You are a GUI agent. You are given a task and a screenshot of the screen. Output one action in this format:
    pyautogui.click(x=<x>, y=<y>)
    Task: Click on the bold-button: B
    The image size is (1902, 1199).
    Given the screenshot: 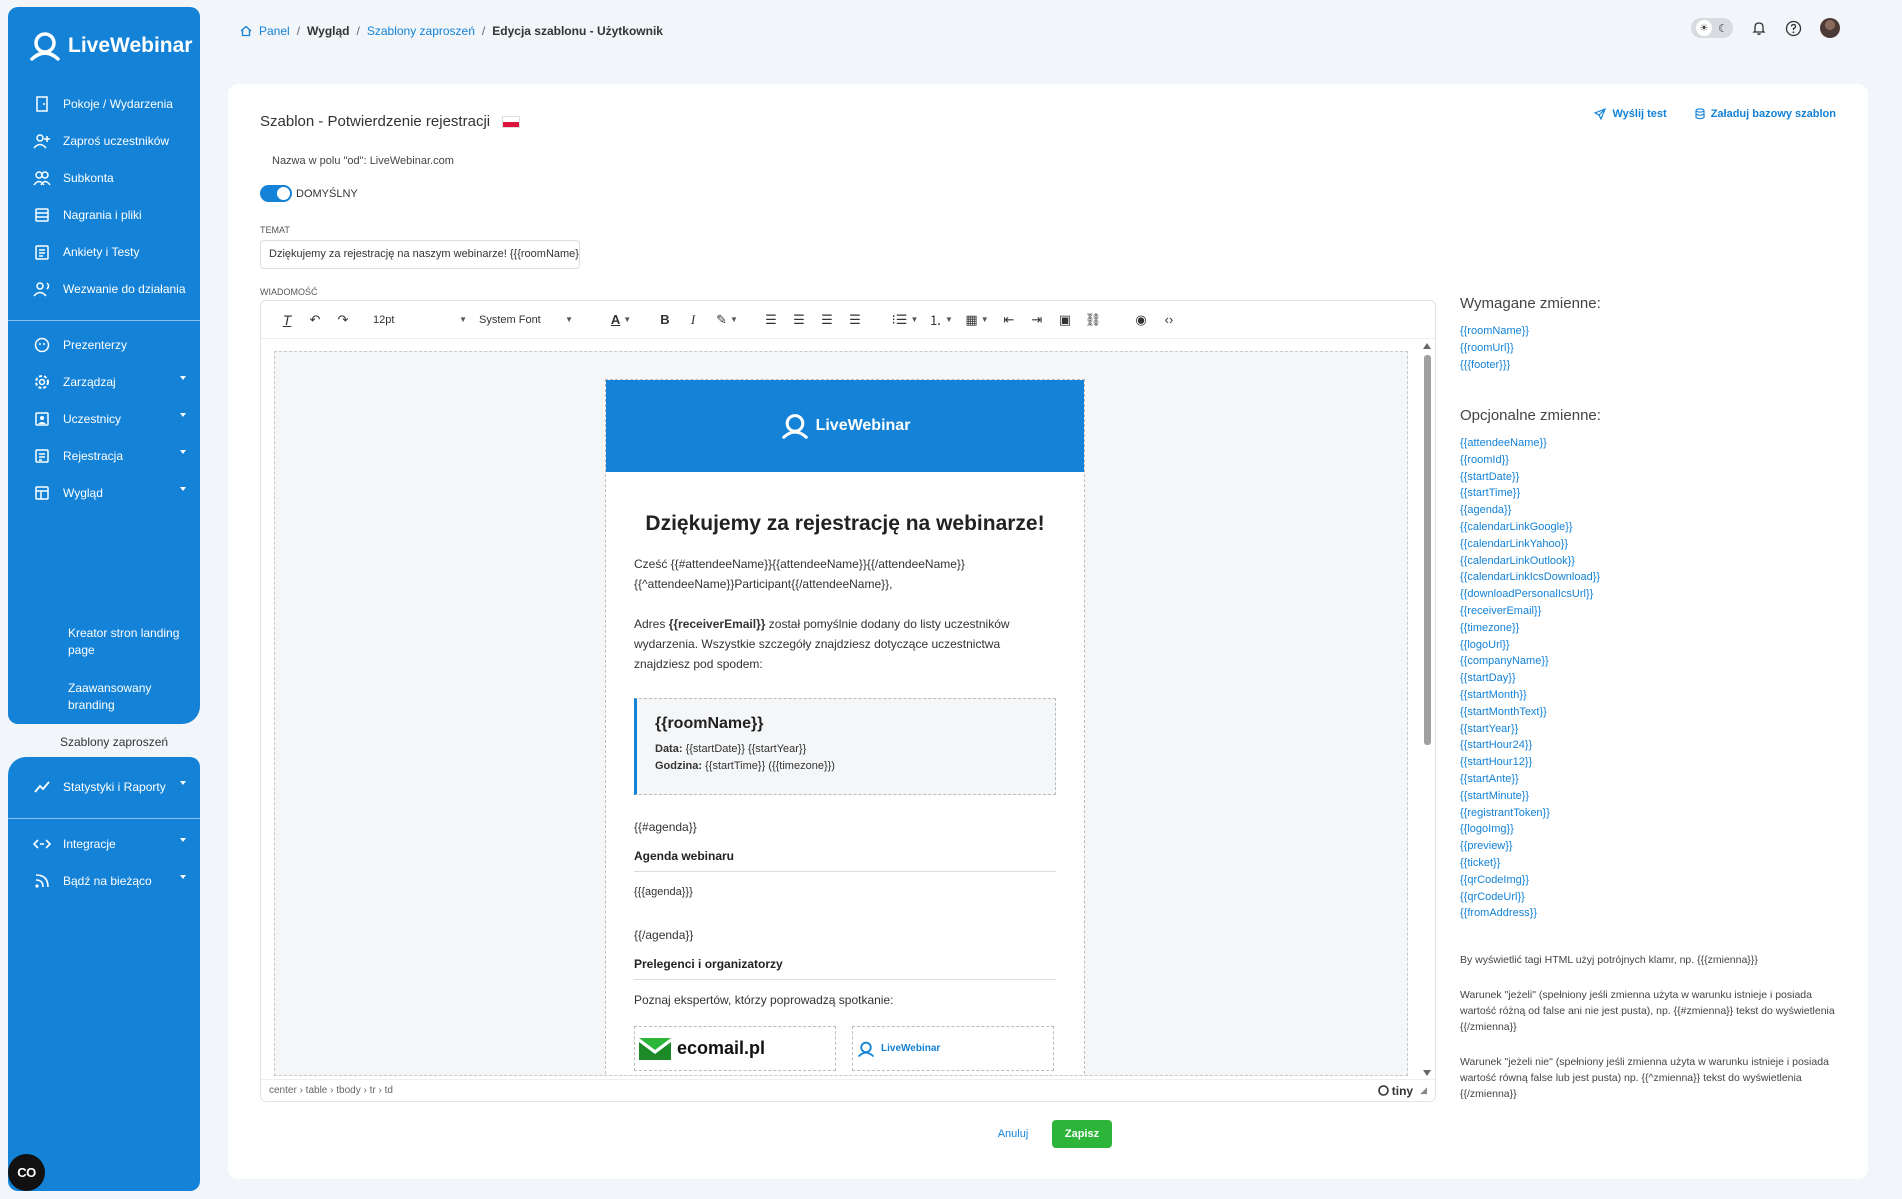 What is the action you would take?
    pyautogui.click(x=665, y=320)
    